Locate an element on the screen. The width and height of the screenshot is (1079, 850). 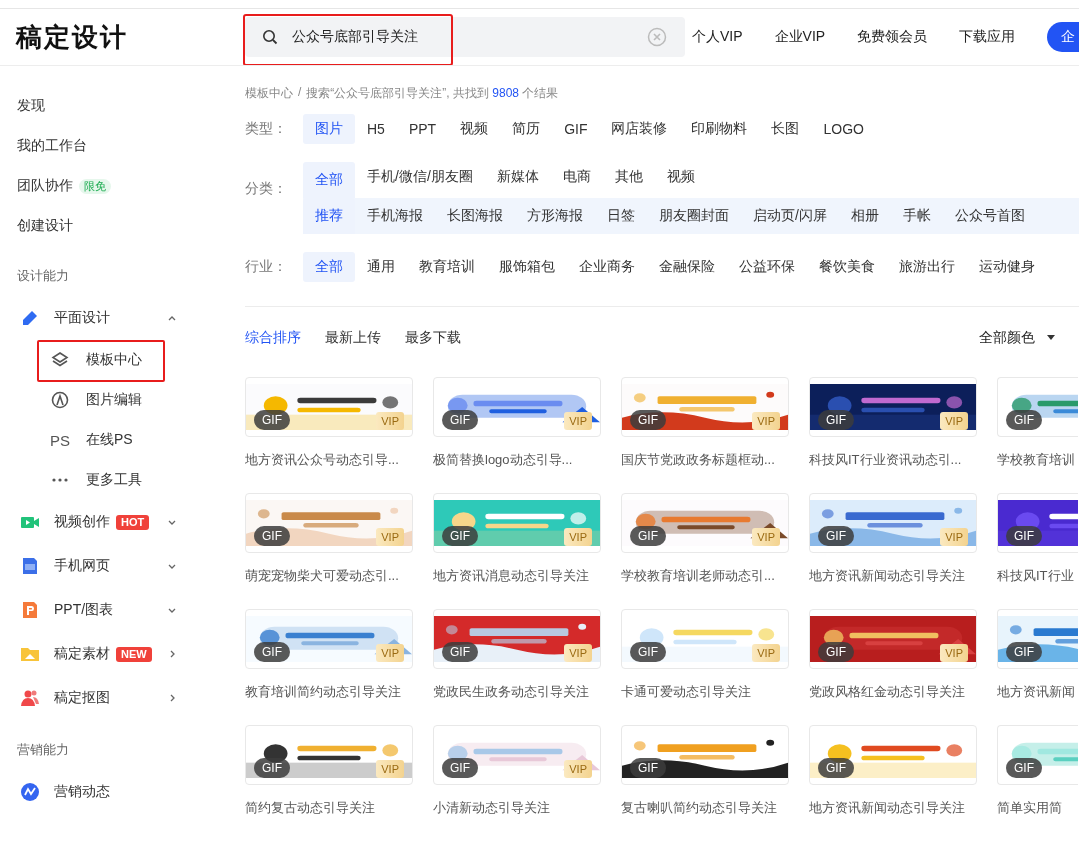
template-title: 卡通可爱动态引导关注 is located at coordinates (686, 691).